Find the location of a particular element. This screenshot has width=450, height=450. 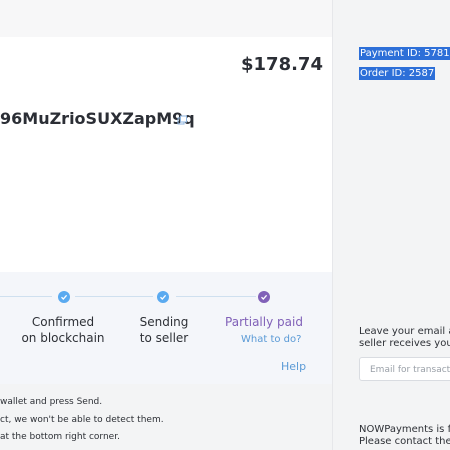

instruction-line: ct, we won't be able to detect them. is located at coordinates (82, 420).